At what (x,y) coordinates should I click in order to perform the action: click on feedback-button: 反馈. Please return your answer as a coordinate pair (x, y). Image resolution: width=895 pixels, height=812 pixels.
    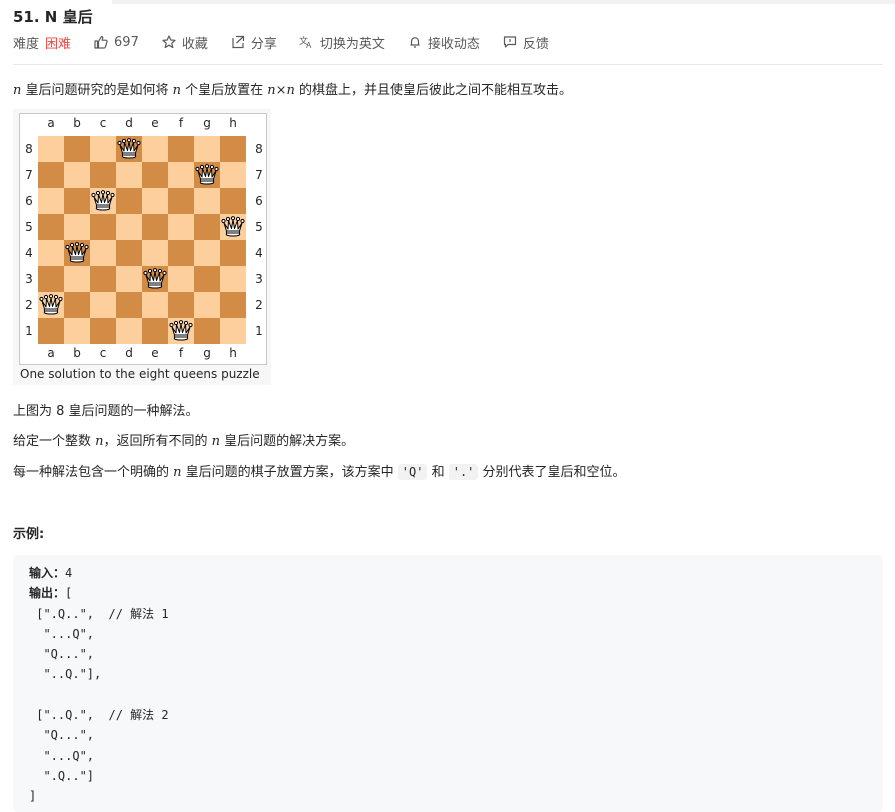
    Looking at the image, I should click on (525, 42).